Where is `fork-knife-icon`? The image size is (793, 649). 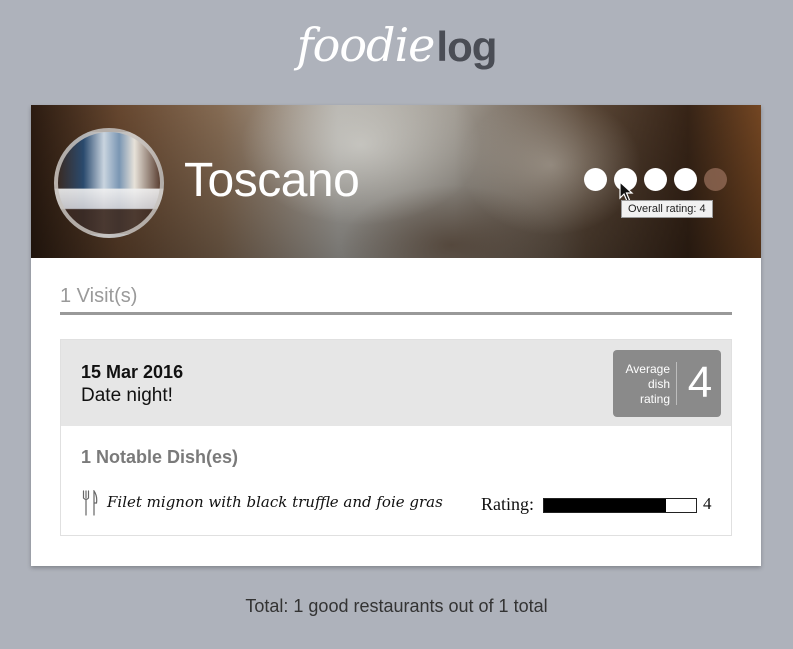
fork-knife-icon is located at coordinates (90, 503).